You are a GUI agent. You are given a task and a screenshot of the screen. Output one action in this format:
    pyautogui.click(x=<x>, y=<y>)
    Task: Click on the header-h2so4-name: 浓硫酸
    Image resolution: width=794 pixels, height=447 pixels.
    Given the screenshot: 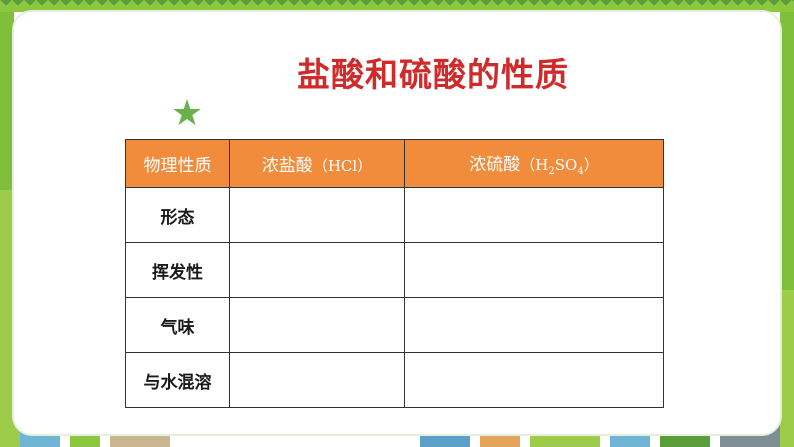 What is the action you would take?
    pyautogui.click(x=495, y=165)
    